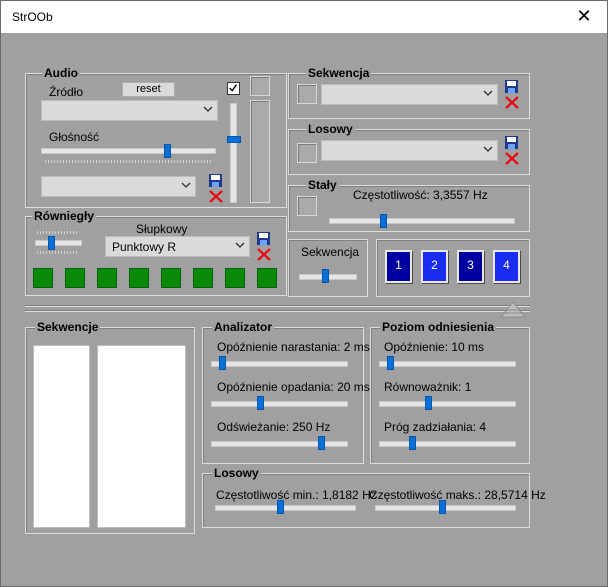 The height and width of the screenshot is (587, 608). Describe the element at coordinates (260, 86) in the screenshot. I see `audio-indicator-top` at that location.